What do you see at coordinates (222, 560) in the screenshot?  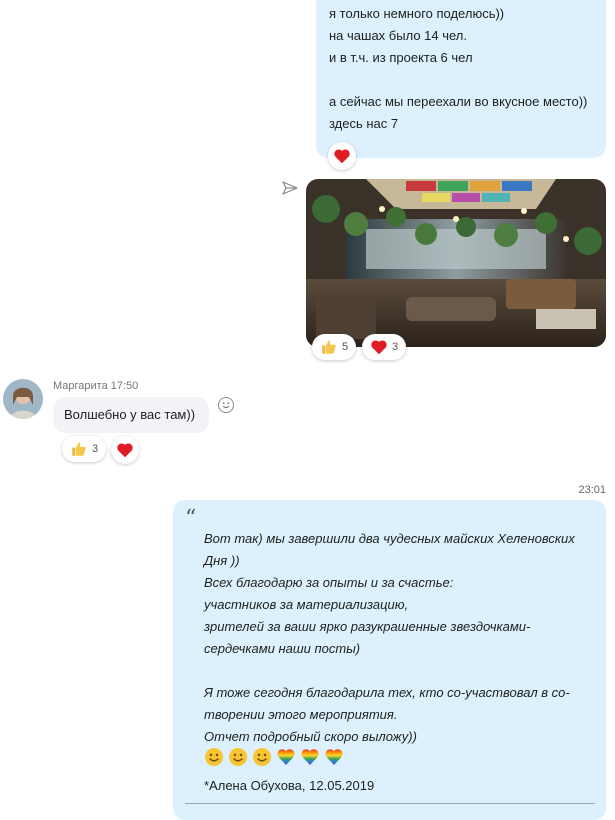 I see `quote-line: Дня ))` at bounding box center [222, 560].